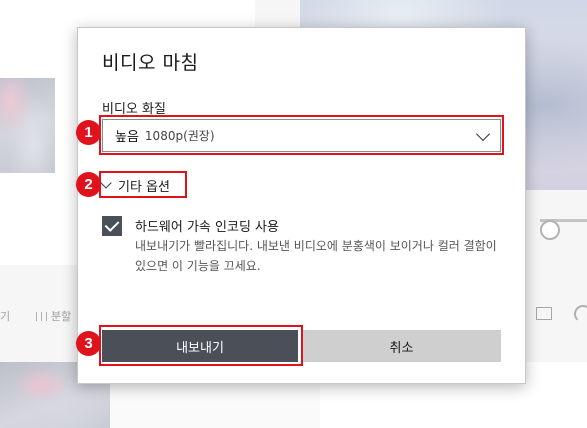 The height and width of the screenshot is (428, 587). Describe the element at coordinates (127, 137) in the screenshot. I see `video-quality-selected: 높음` at that location.